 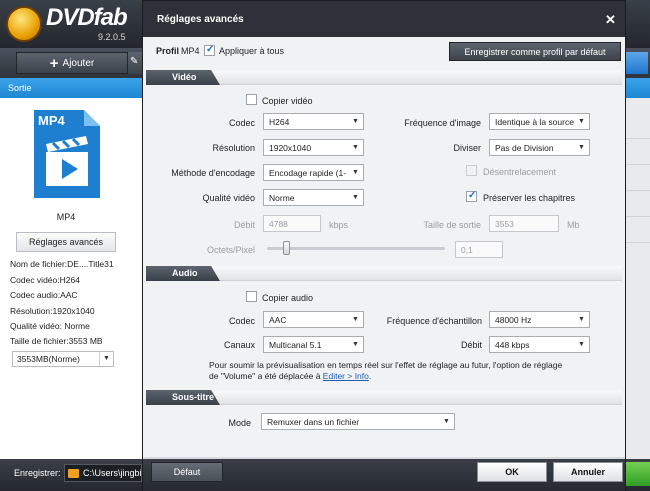 I want to click on dialog-title: Réglages avancés, so click(x=200, y=19).